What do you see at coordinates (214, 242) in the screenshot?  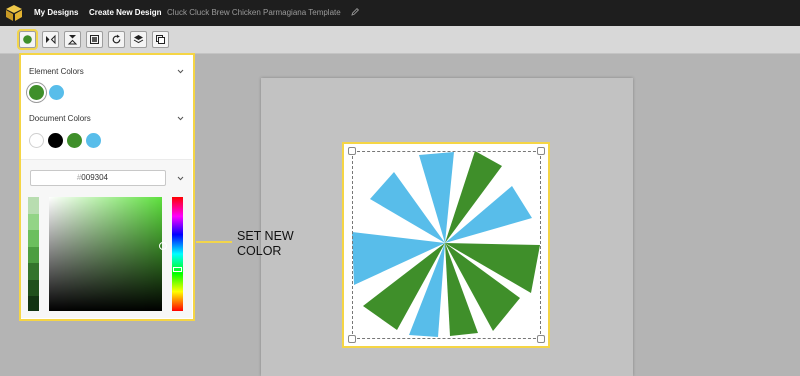 I see `callout-line` at bounding box center [214, 242].